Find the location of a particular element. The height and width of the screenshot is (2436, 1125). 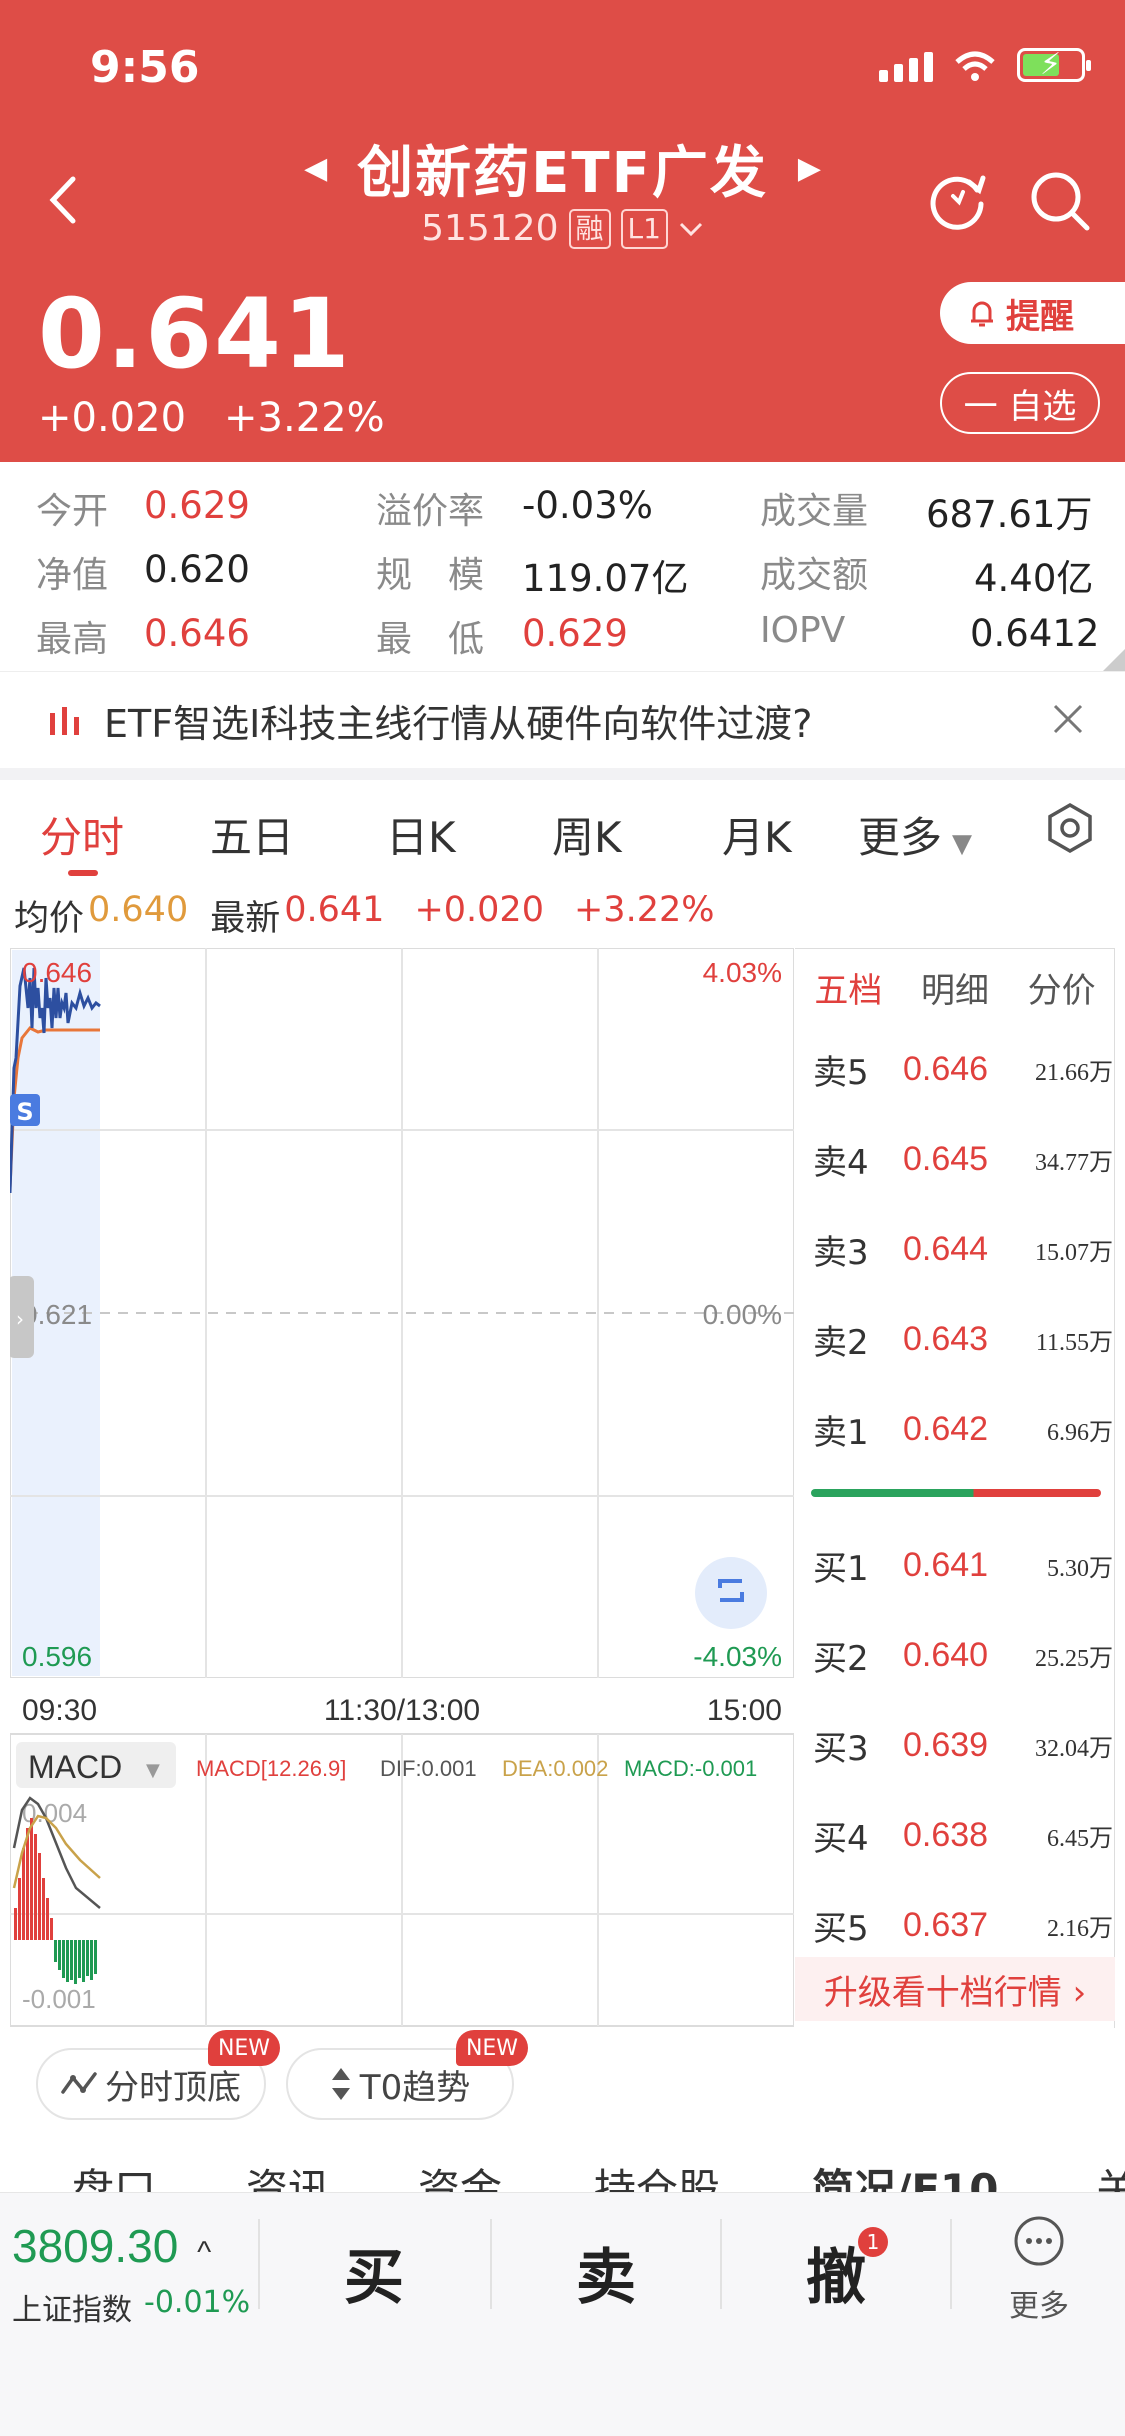

tab-intraday: 分时 is located at coordinates (82, 834).